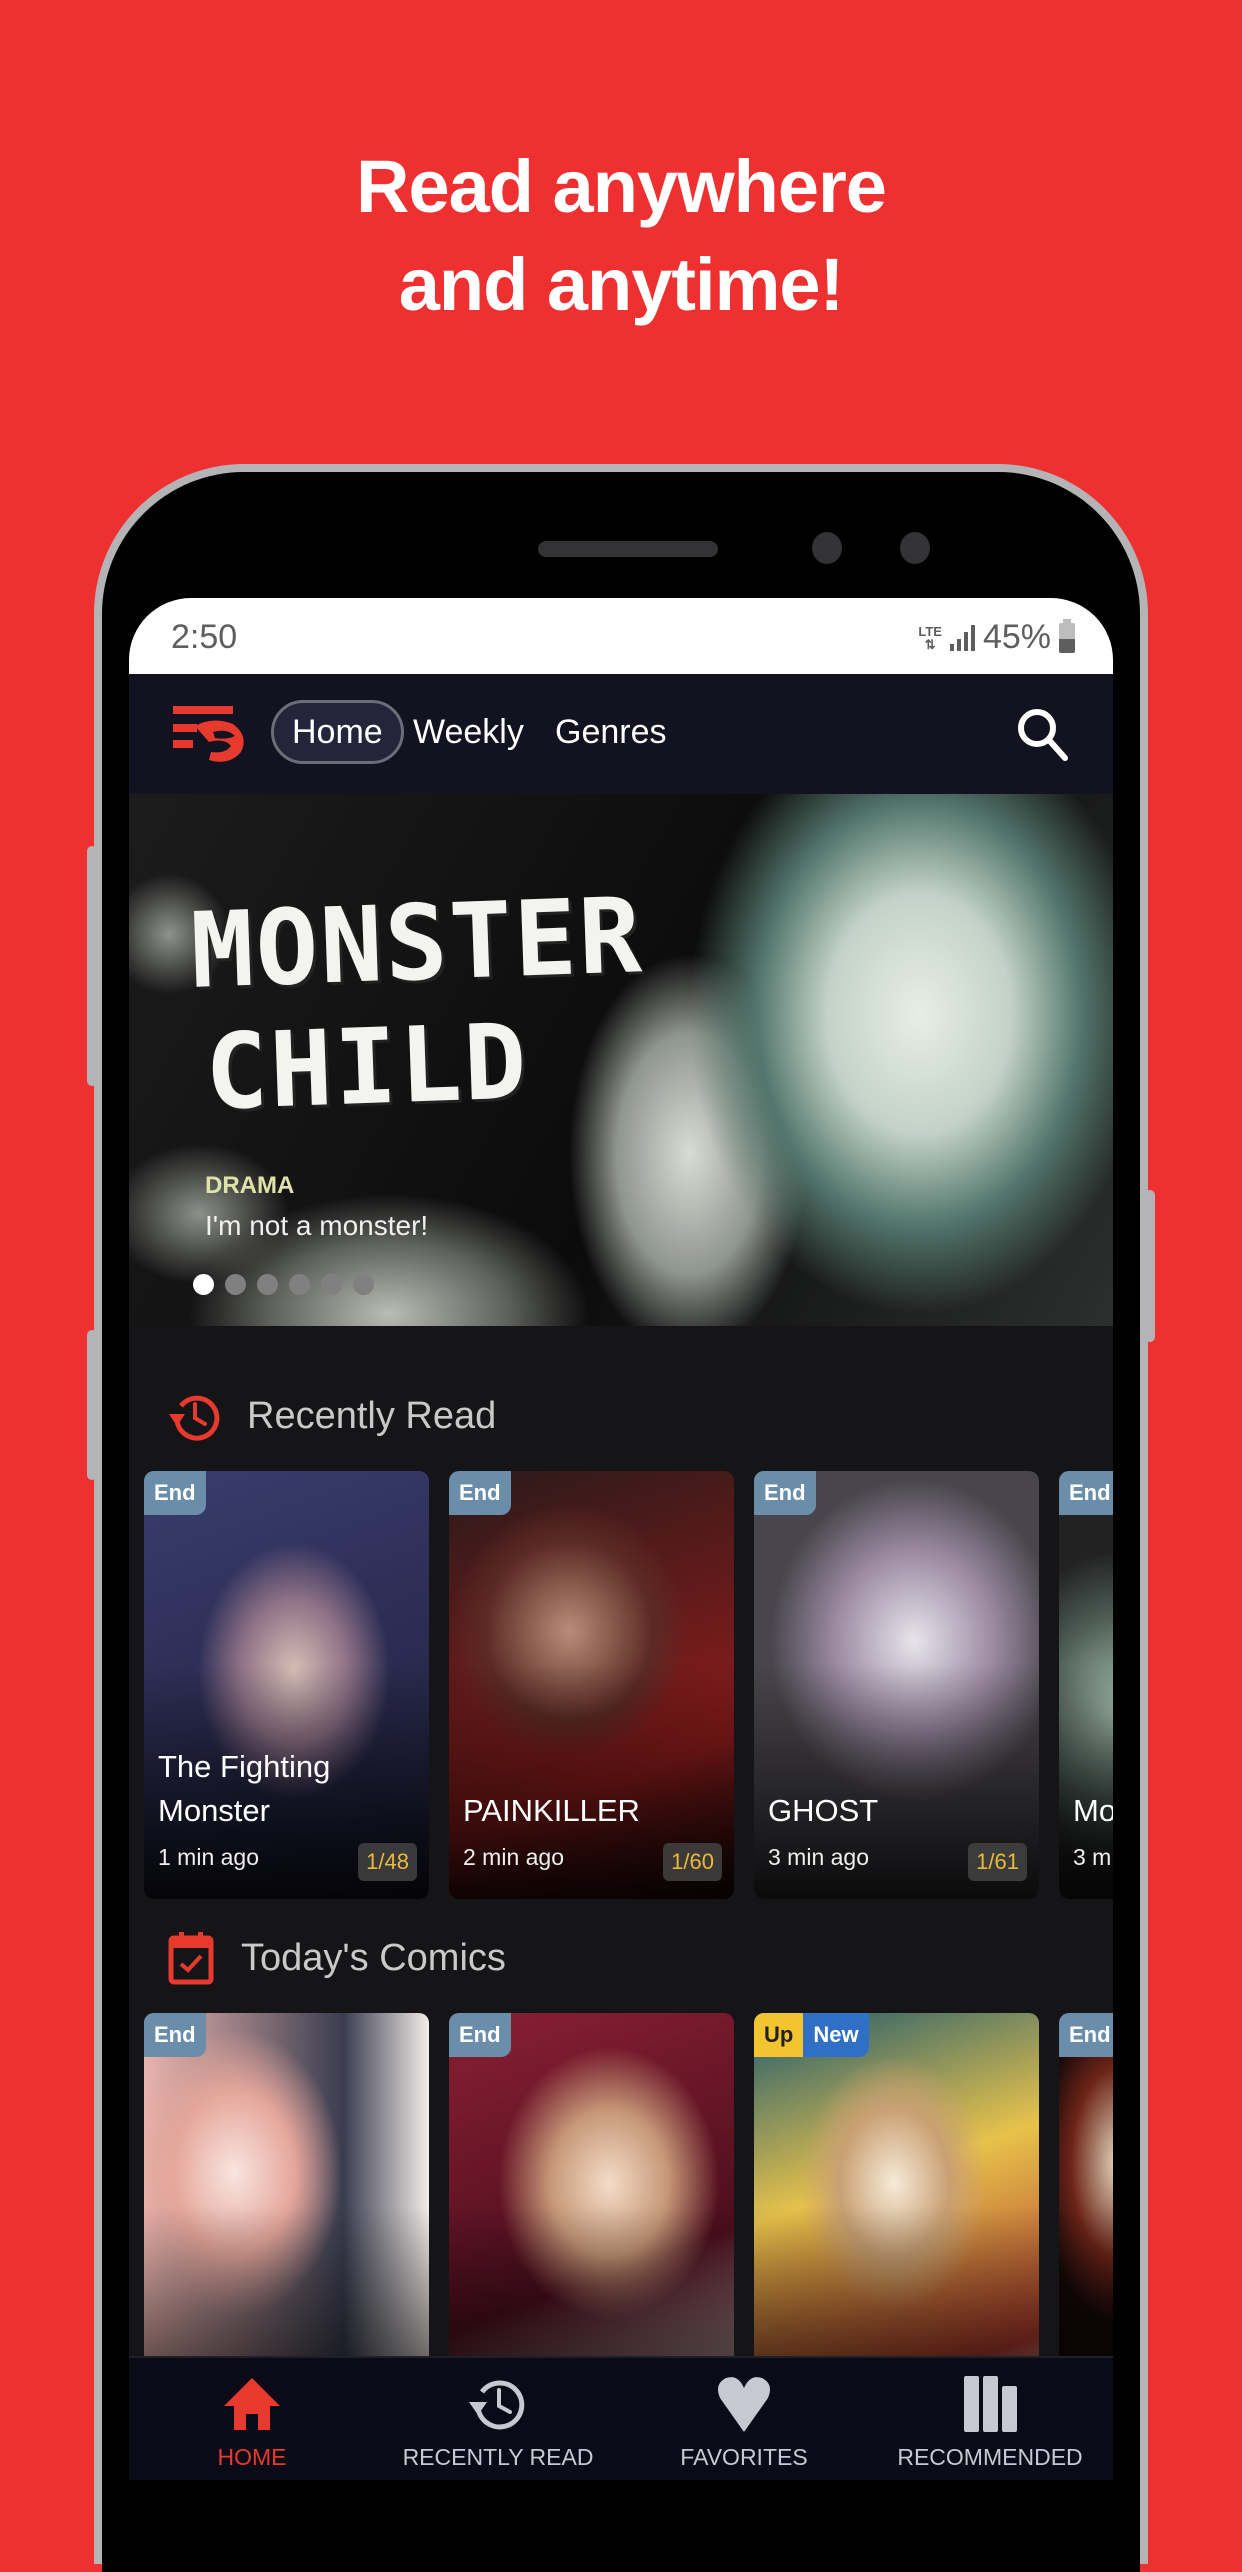 The height and width of the screenshot is (2572, 1242). I want to click on tab-genres: Genres, so click(611, 732).